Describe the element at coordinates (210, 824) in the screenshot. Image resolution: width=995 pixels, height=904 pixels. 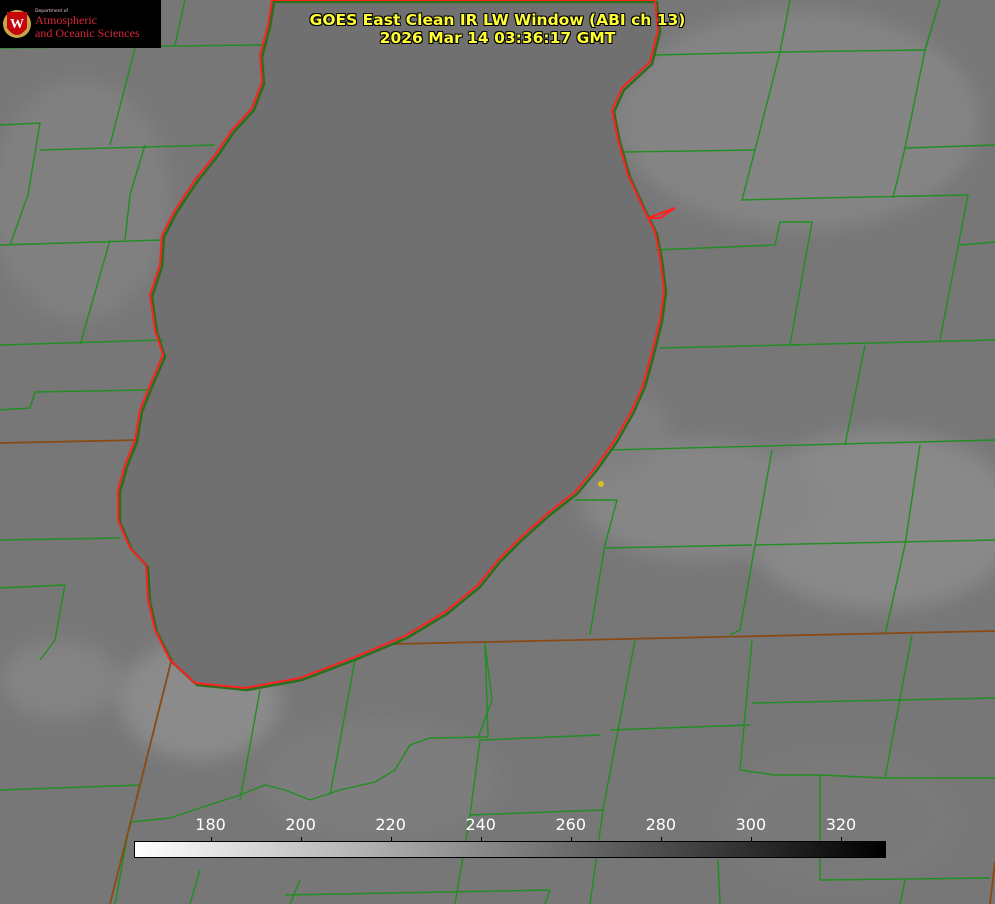
I see `colorbar-tick-label: 180` at that location.